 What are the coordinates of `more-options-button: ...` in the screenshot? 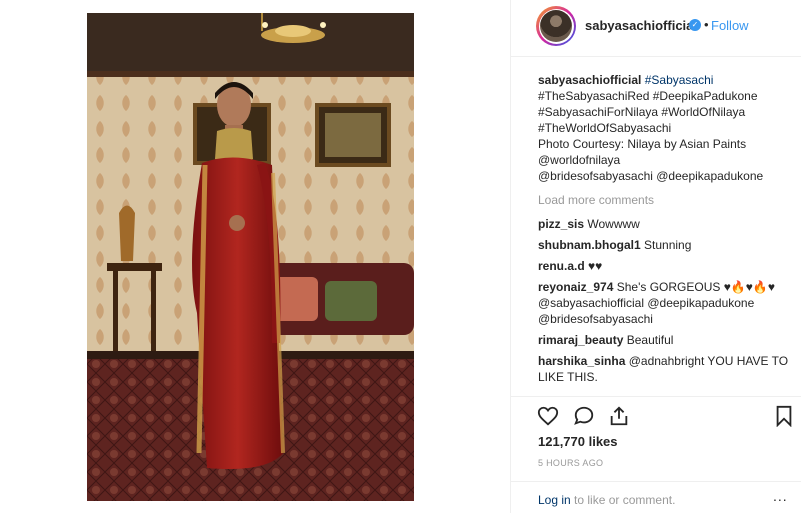 It's located at (780, 496).